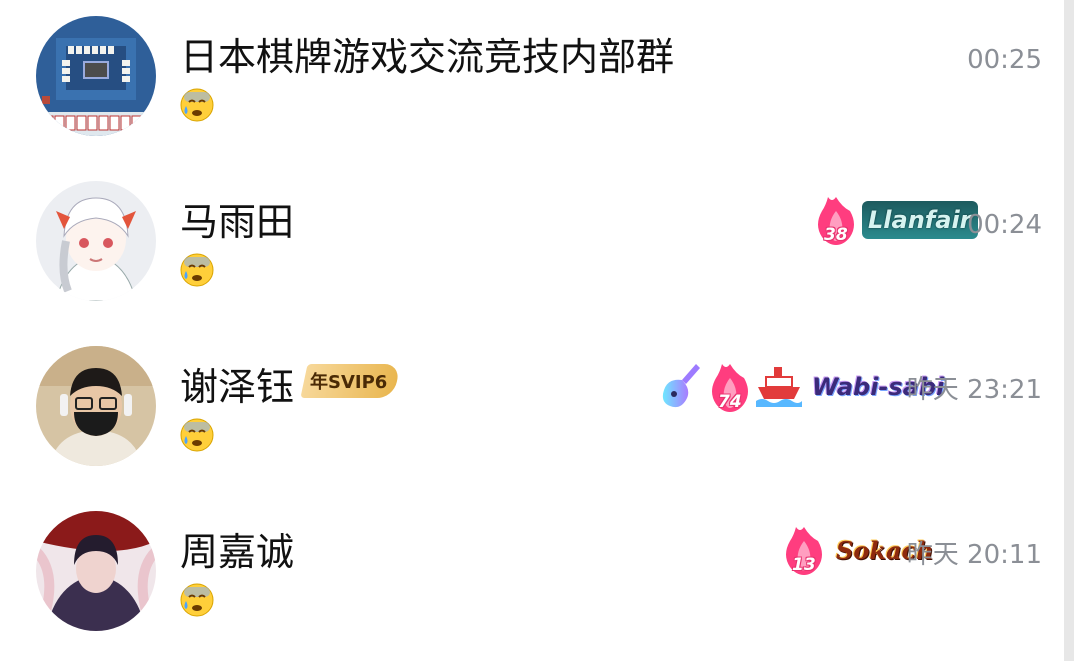 This screenshot has width=1074, height=661. I want to click on person-with-mask-avatar, so click(96, 406).